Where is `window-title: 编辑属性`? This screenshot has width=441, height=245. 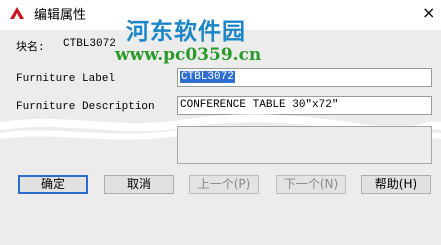 window-title: 编辑属性 is located at coordinates (60, 15).